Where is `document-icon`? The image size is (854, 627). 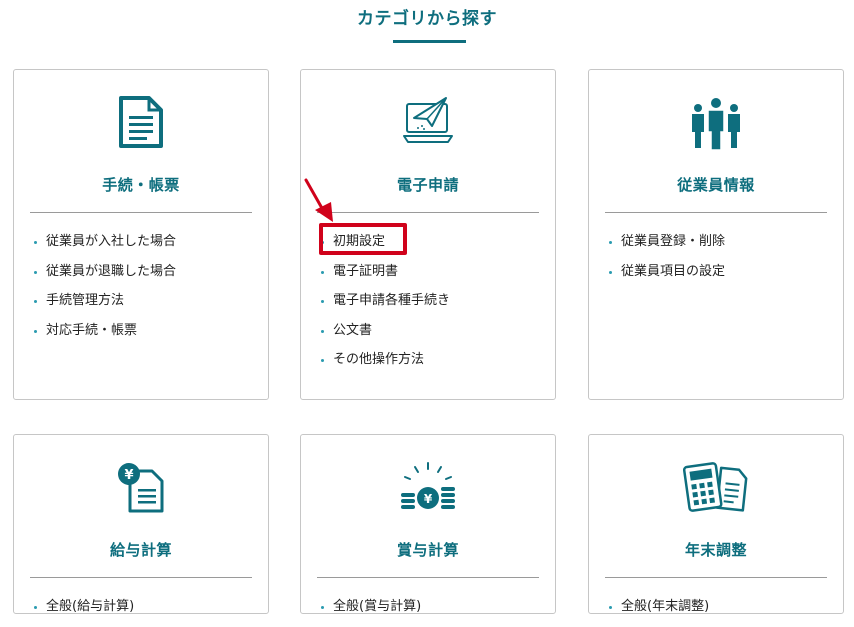
document-icon is located at coordinates (141, 122).